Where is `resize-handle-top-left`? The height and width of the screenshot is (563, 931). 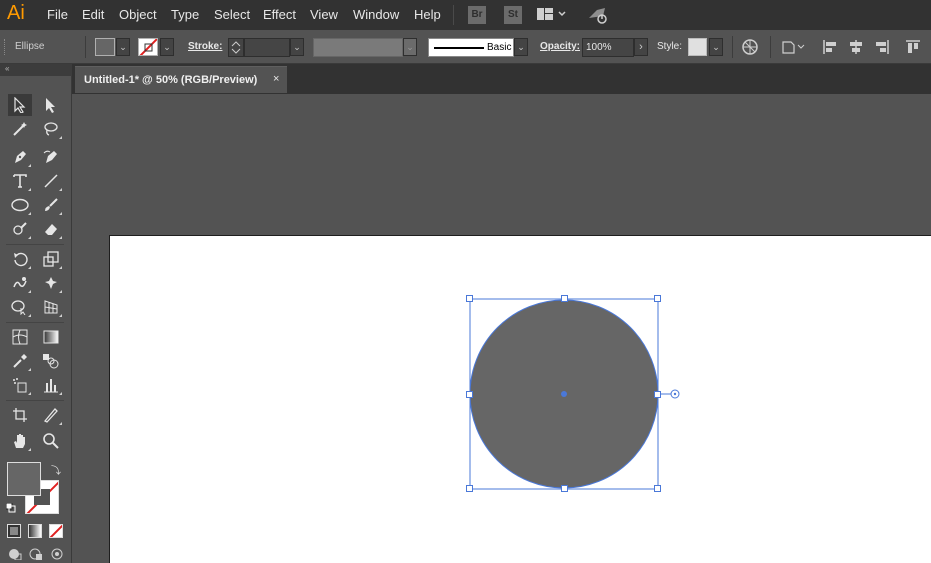
resize-handle-top-left is located at coordinates (469, 298).